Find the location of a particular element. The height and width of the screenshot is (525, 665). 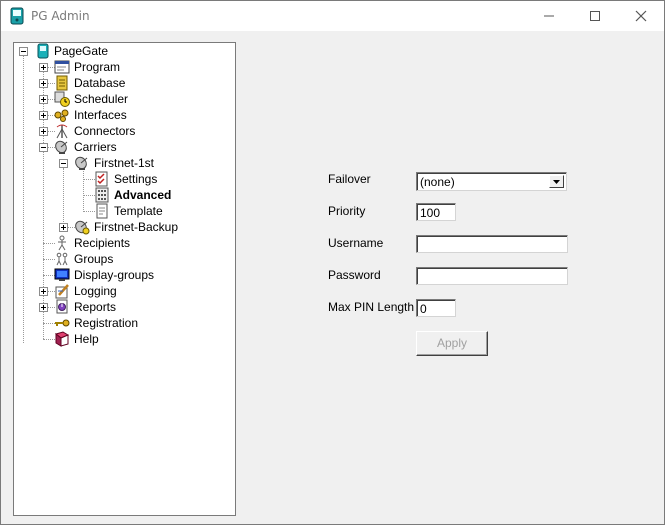

chevron-down-icon is located at coordinates (556, 181).